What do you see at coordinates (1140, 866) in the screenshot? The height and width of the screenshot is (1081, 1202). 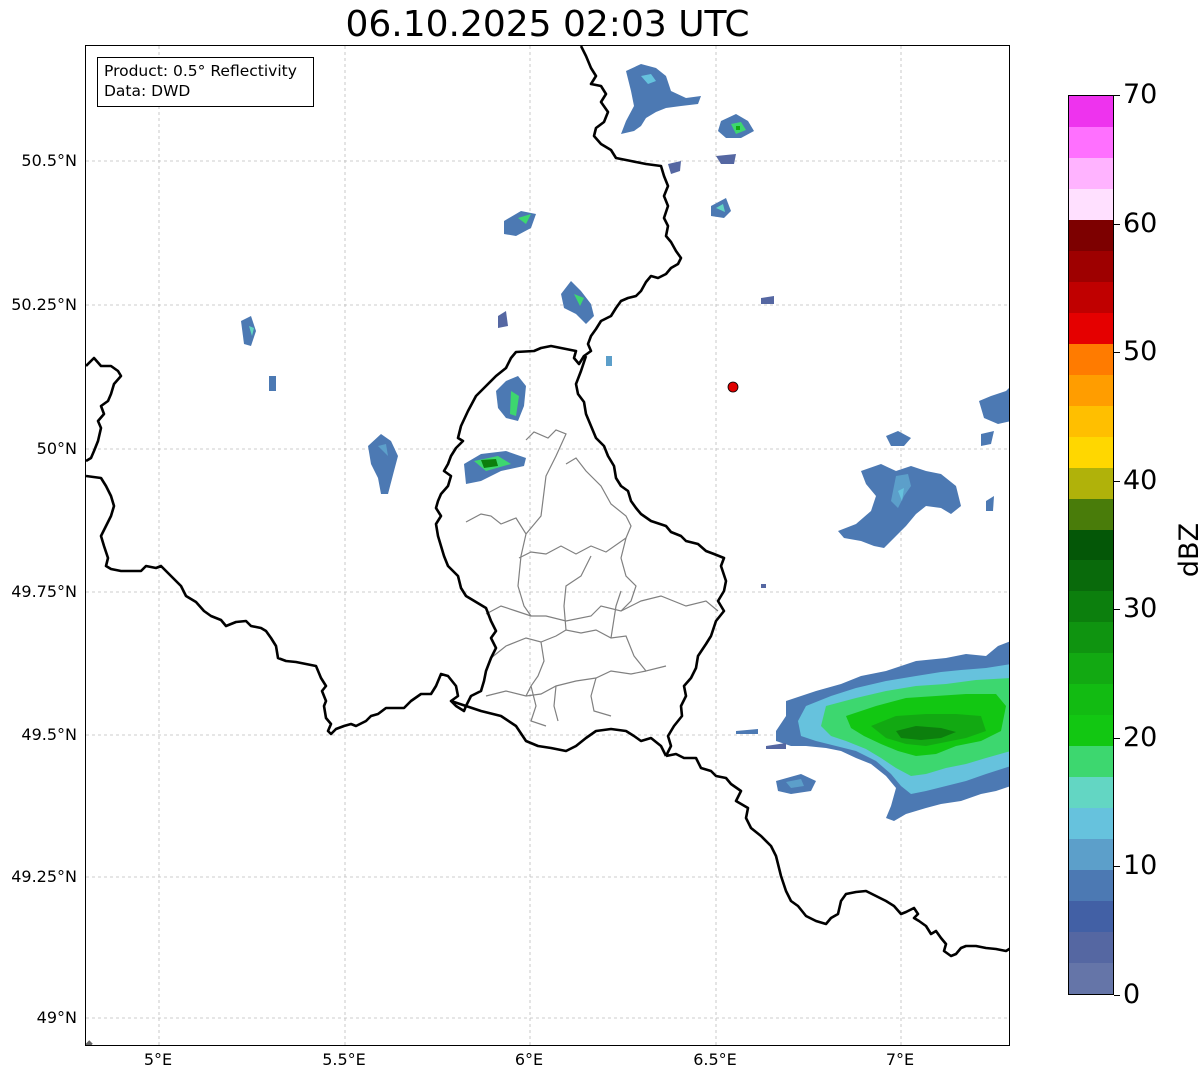 I see `colorbar-tick-label: 10` at bounding box center [1140, 866].